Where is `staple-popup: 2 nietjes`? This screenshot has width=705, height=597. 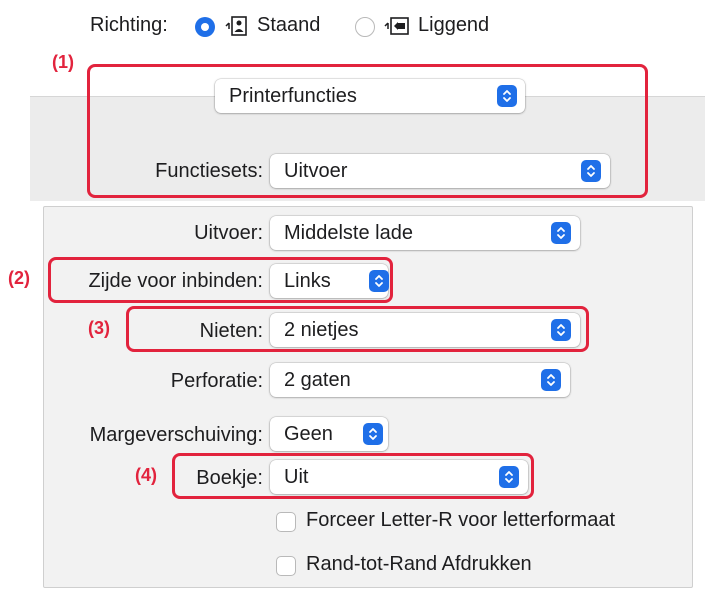
staple-popup: 2 nietjes is located at coordinates (425, 330).